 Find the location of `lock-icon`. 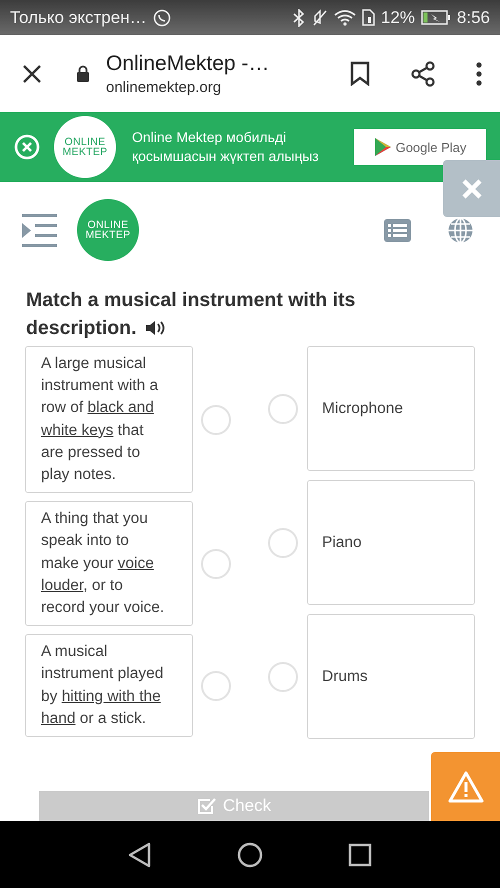

lock-icon is located at coordinates (83, 73).